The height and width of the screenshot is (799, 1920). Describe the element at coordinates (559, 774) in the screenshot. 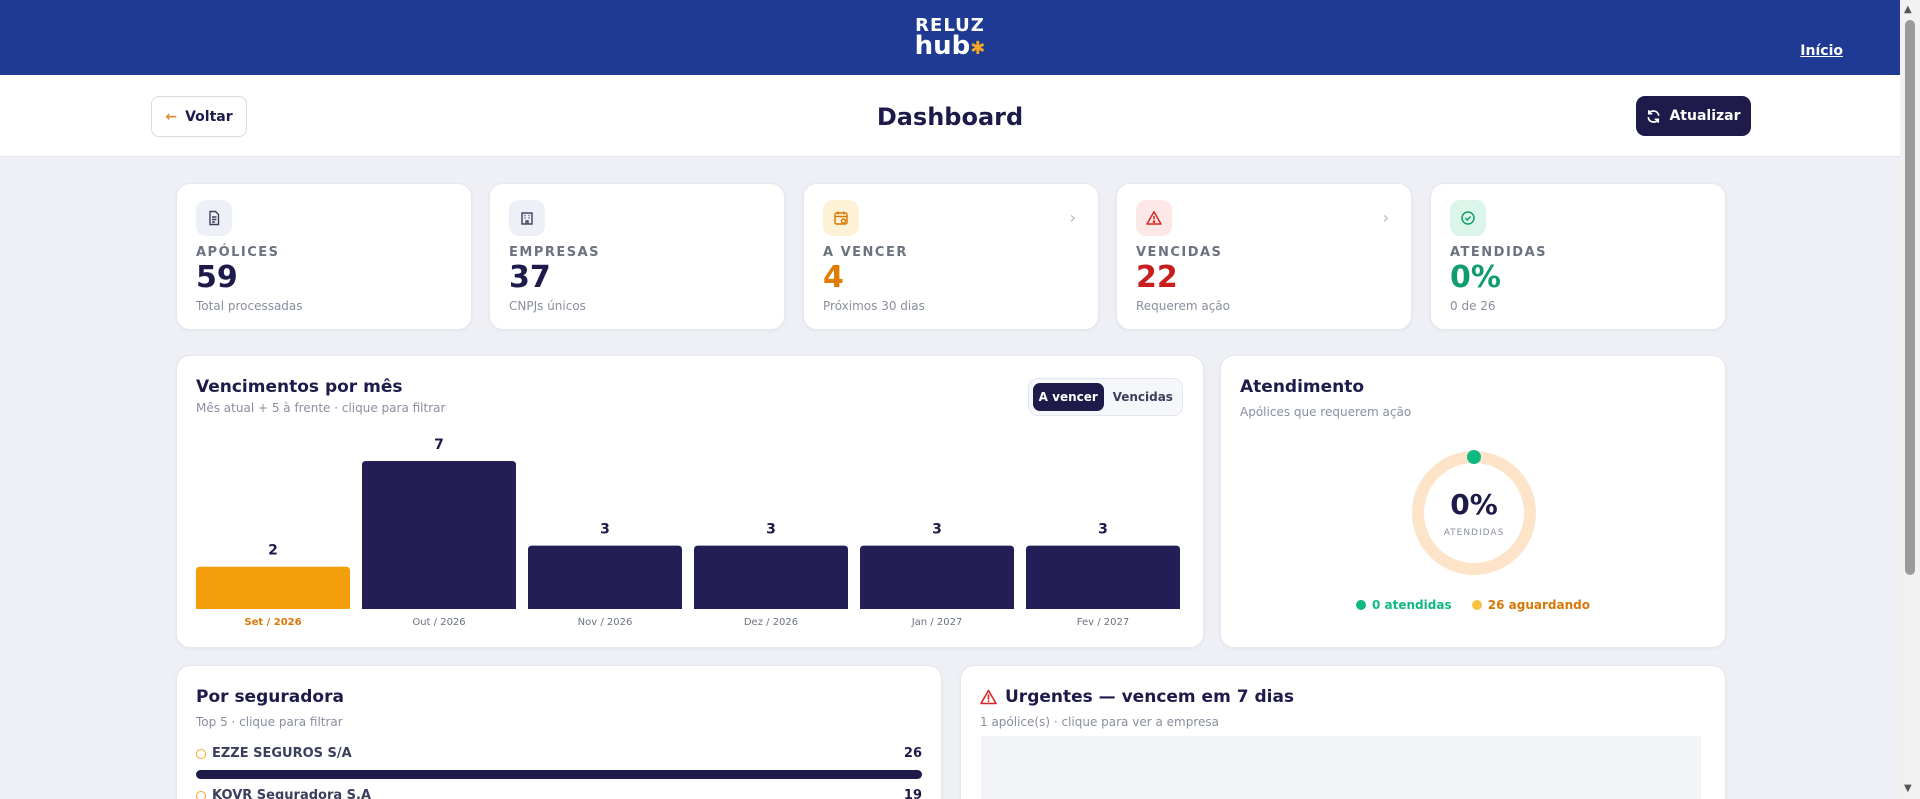

I see `seguradora-bar` at that location.